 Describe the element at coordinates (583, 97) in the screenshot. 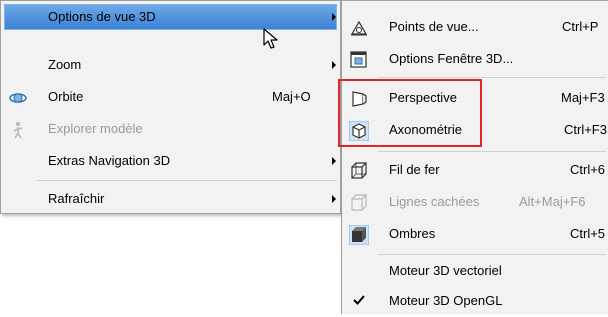

I see `menu-item-shortcut: Maj+F3` at that location.